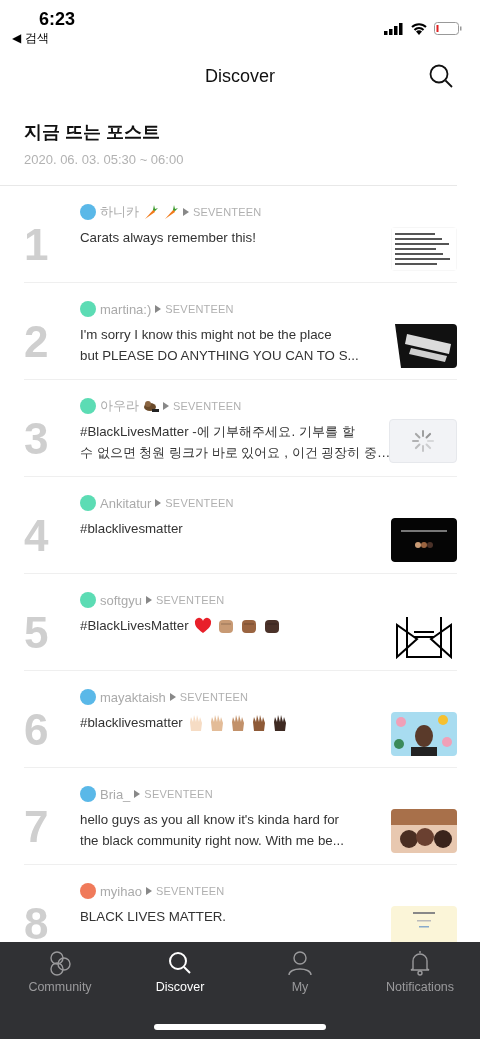 This screenshot has height=1039, width=480. I want to click on author-name: myihao, so click(121, 891).